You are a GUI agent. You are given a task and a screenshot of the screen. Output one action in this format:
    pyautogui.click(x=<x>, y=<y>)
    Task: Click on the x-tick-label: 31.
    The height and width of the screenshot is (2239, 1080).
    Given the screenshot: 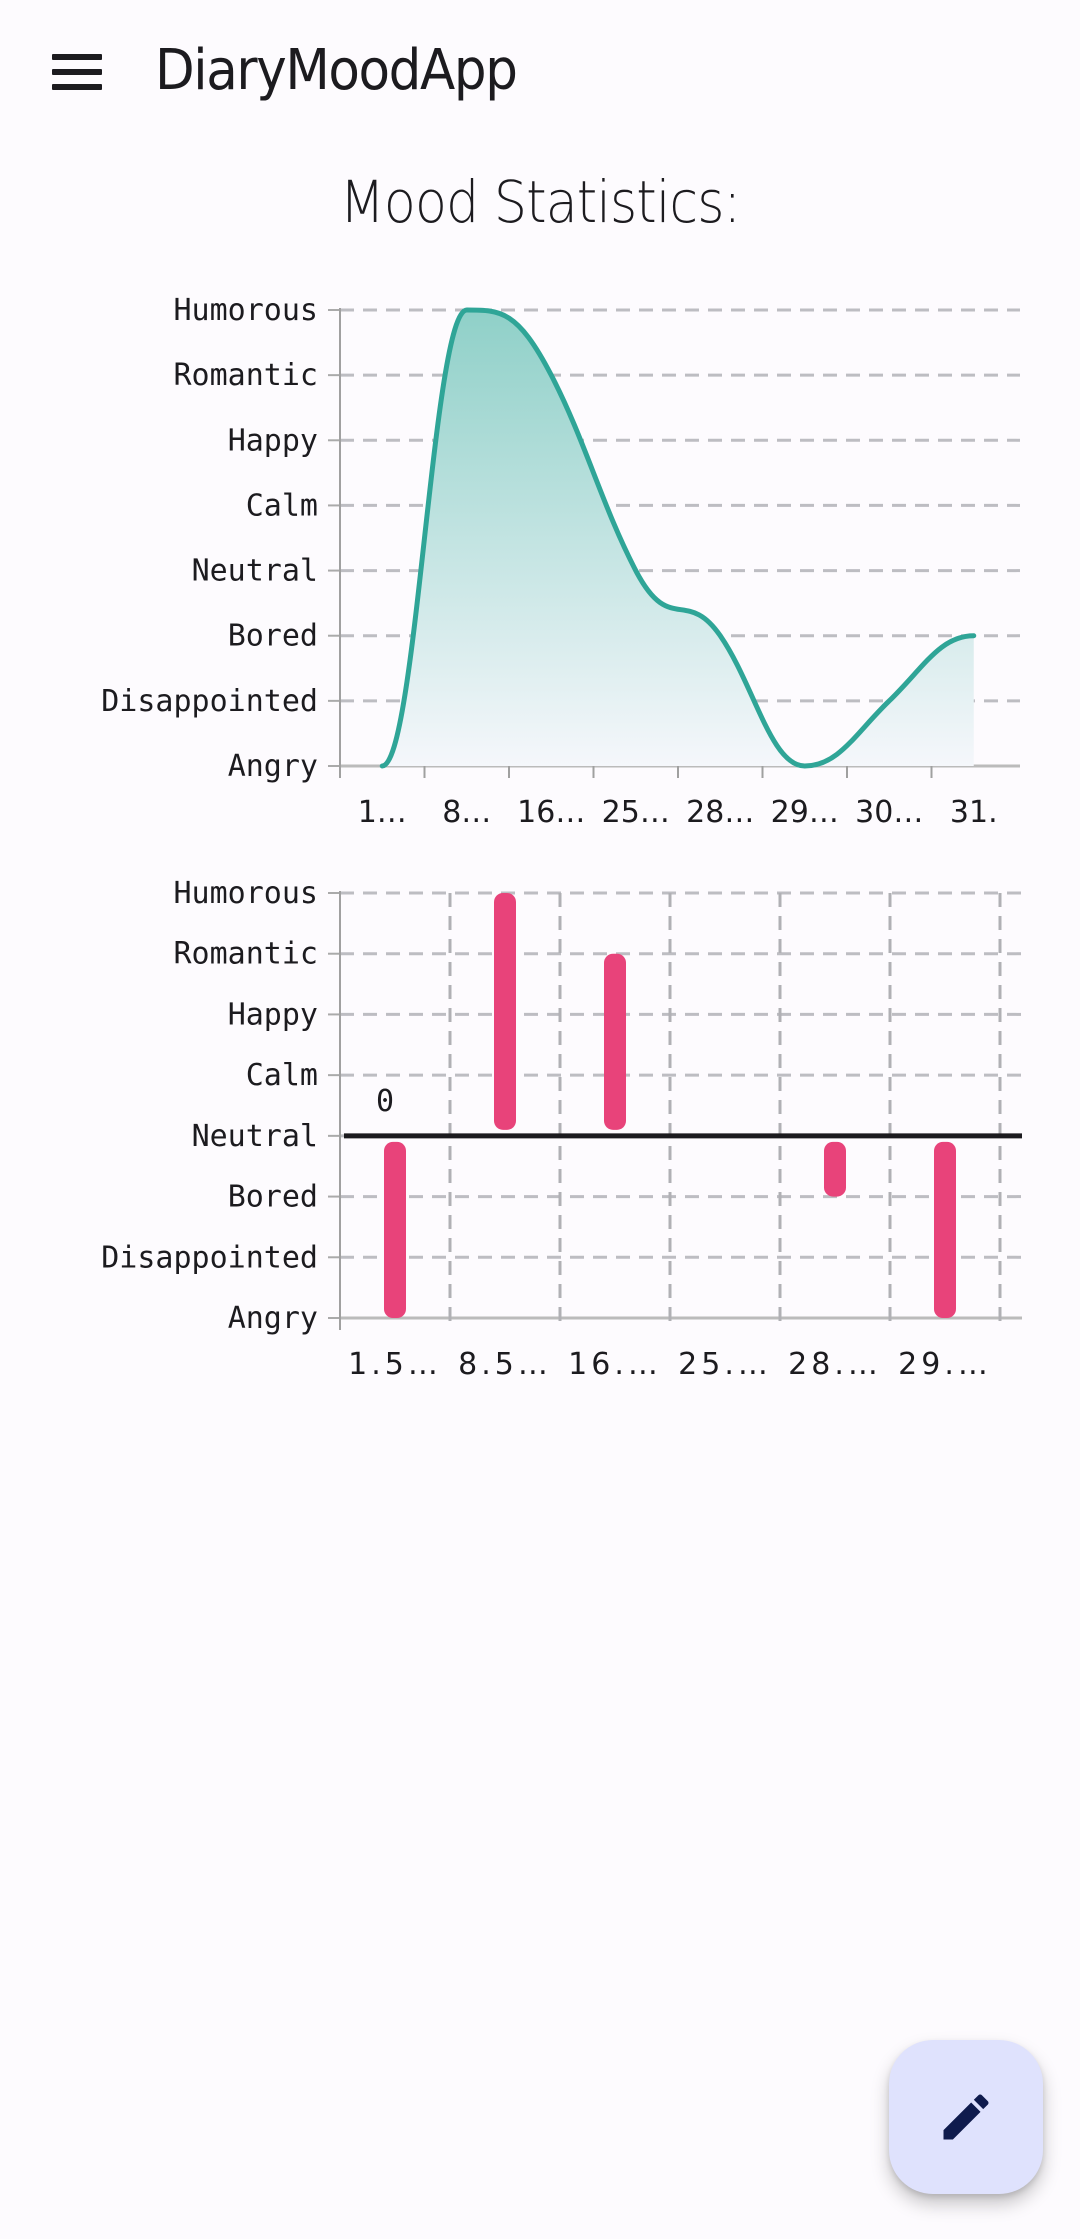 What is the action you would take?
    pyautogui.click(x=974, y=812)
    